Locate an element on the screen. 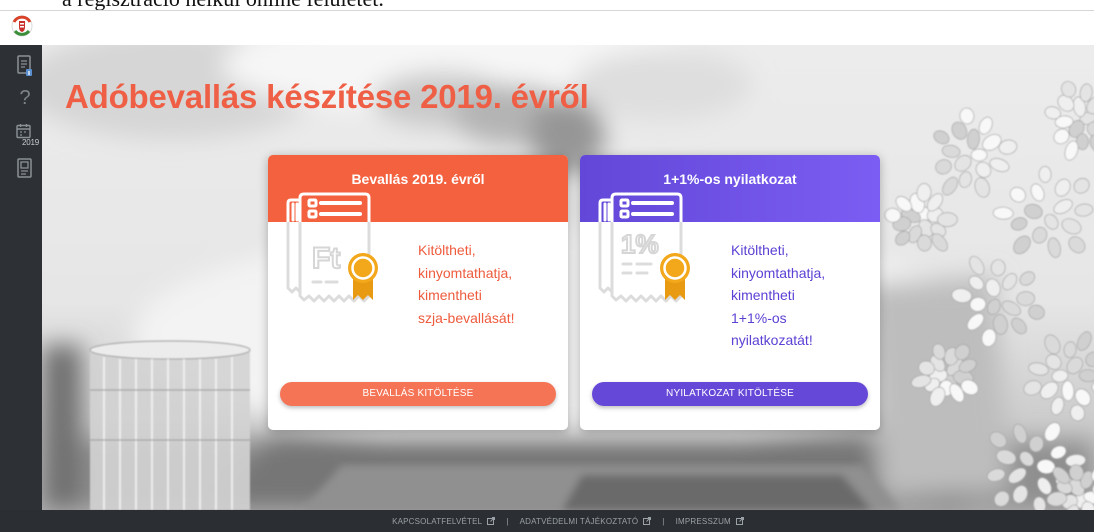 Image resolution: width=1094 pixels, height=532 pixels. footer-link-contact: KAPCSOLATFELVÉTEL is located at coordinates (444, 521).